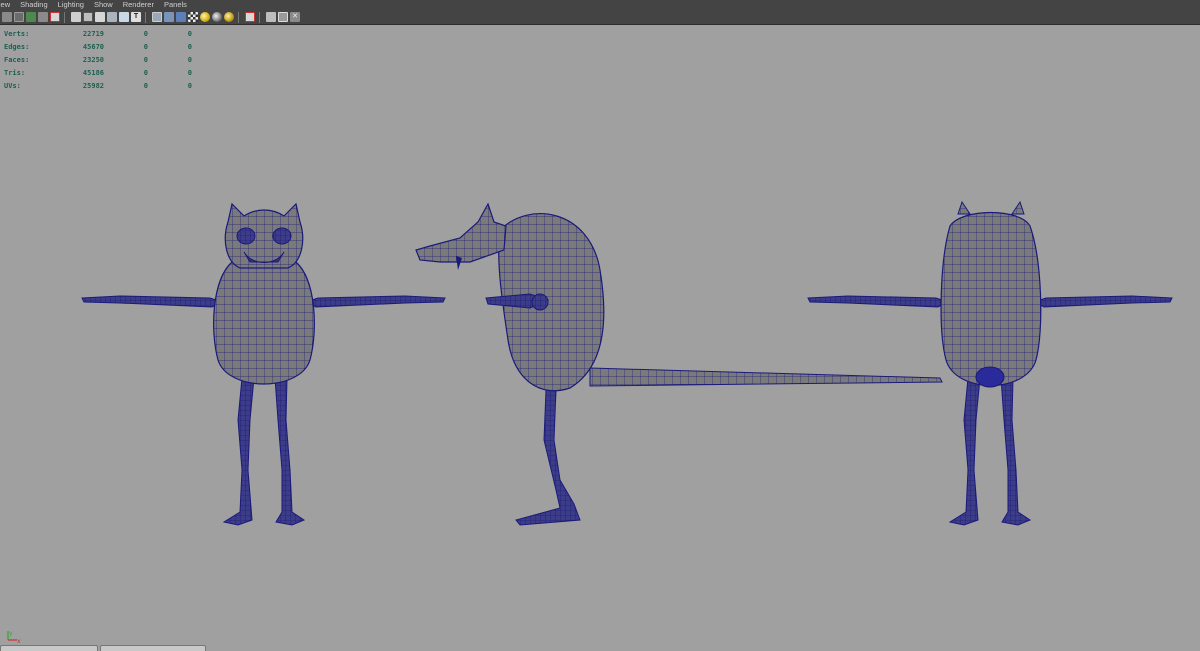  Describe the element at coordinates (1102, 301) in the screenshot. I see `back-right-arm` at that location.